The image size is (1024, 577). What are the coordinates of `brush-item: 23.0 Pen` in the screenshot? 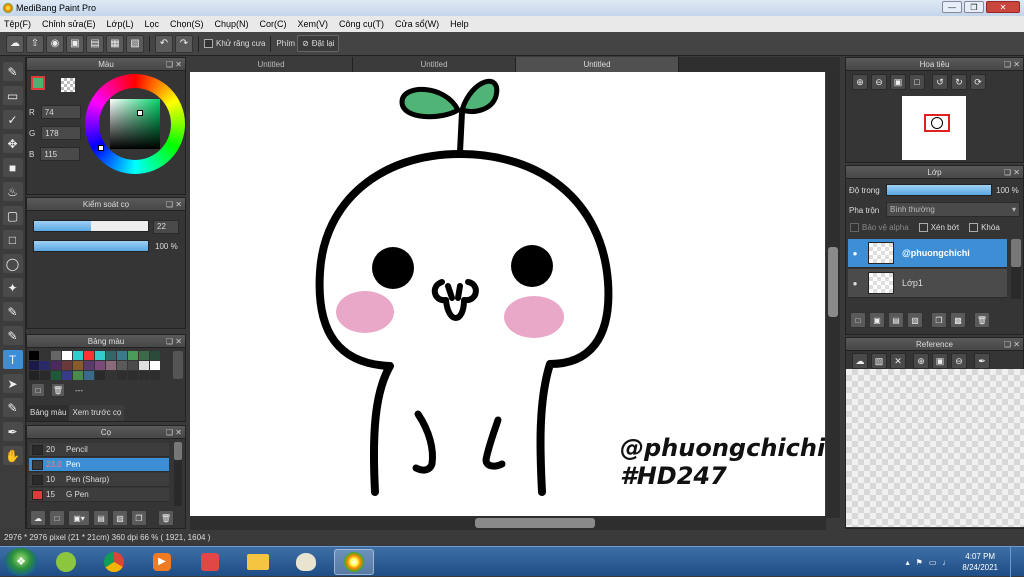 It's located at (99, 465).